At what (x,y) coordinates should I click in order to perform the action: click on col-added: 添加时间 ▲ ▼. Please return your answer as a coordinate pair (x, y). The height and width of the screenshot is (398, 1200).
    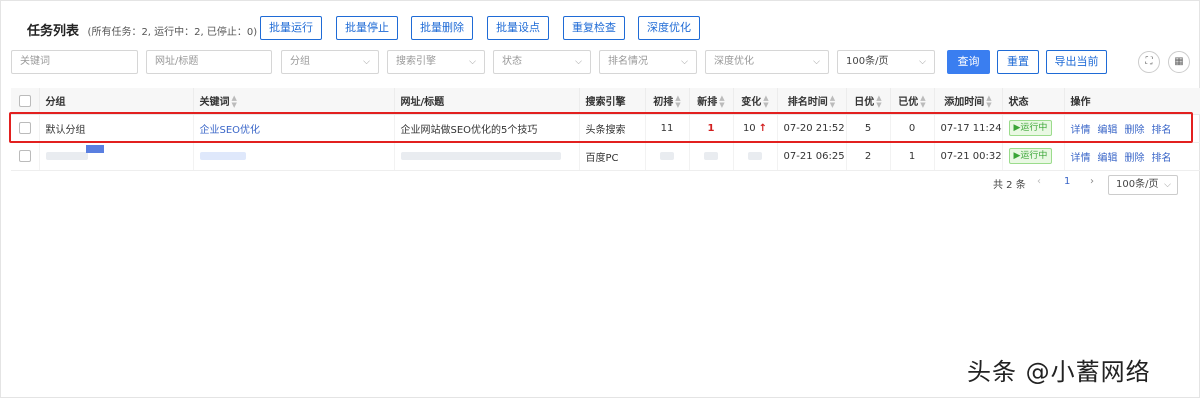
    Looking at the image, I should click on (968, 101).